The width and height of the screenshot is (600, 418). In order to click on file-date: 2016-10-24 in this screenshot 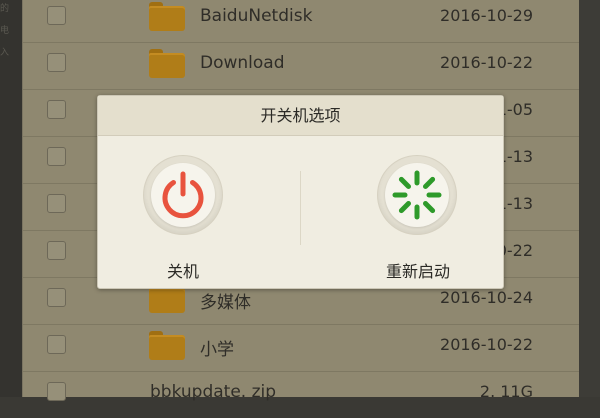, I will do `click(486, 297)`.